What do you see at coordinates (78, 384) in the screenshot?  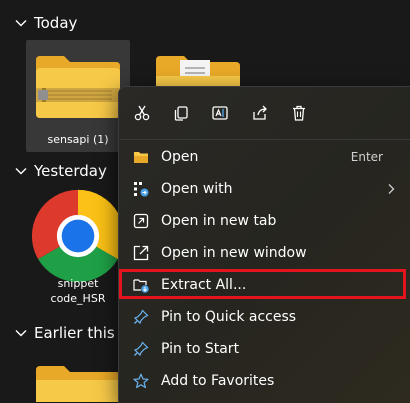 I see `folder-icon` at bounding box center [78, 384].